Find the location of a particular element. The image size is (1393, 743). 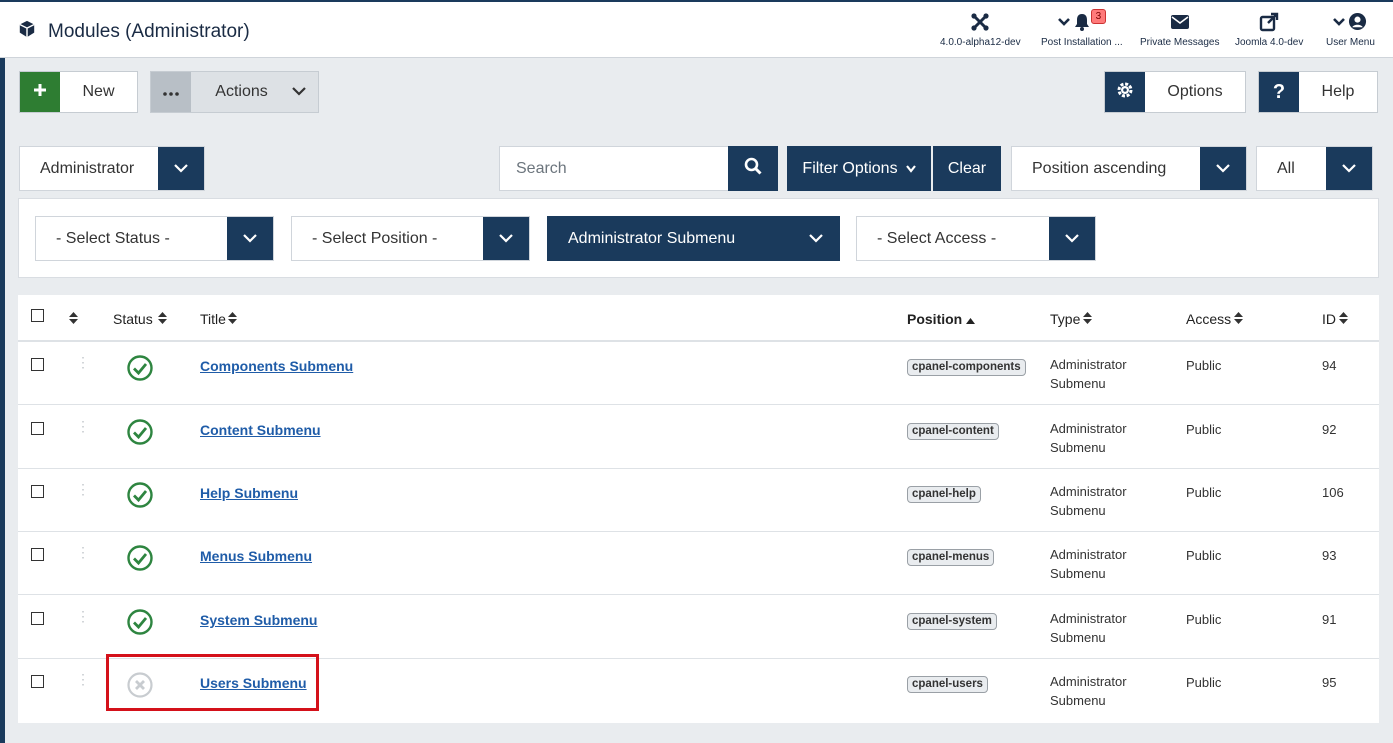

sort-asc-icon is located at coordinates (971, 319).